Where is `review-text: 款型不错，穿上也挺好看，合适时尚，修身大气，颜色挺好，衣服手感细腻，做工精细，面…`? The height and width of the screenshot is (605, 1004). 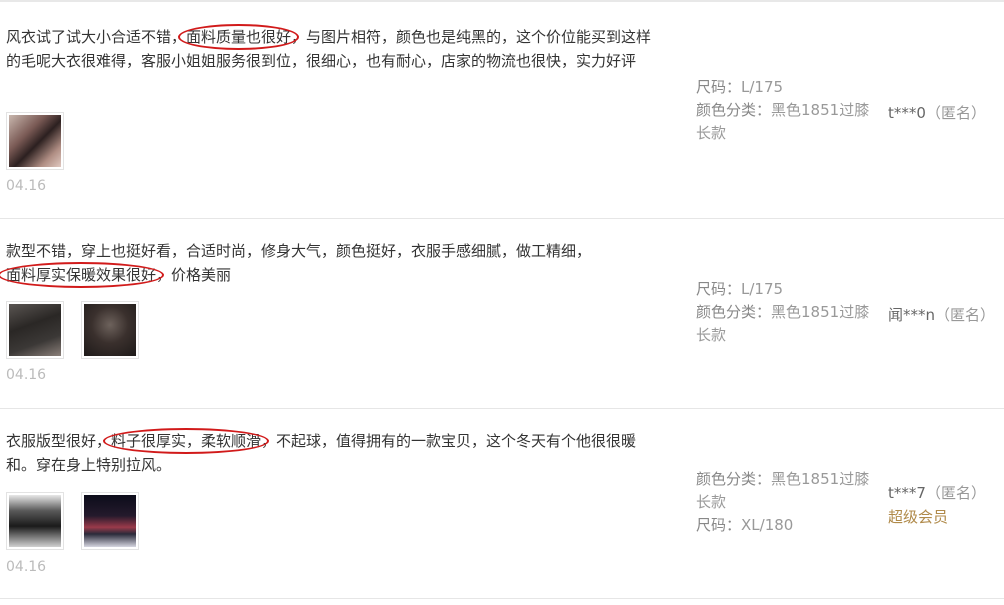 review-text: 款型不错，穿上也挺好看，合适时尚，修身大气，颜色挺好，衣服手感细腻，做工精细，面… is located at coordinates (299, 263).